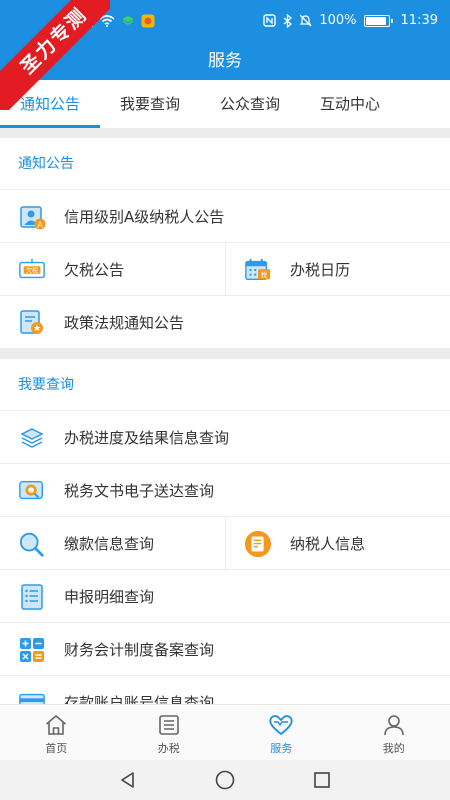 Image resolution: width=450 pixels, height=800 pixels. I want to click on list-row: 办税进度及结果信息查询, so click(225, 437).